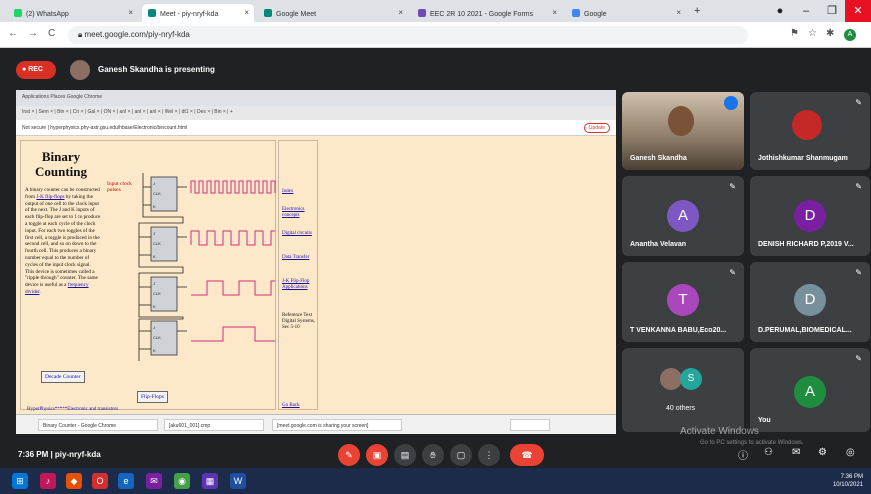 This screenshot has width=871, height=494. What do you see at coordinates (100, 481) in the screenshot?
I see `opera-icon: O` at bounding box center [100, 481].